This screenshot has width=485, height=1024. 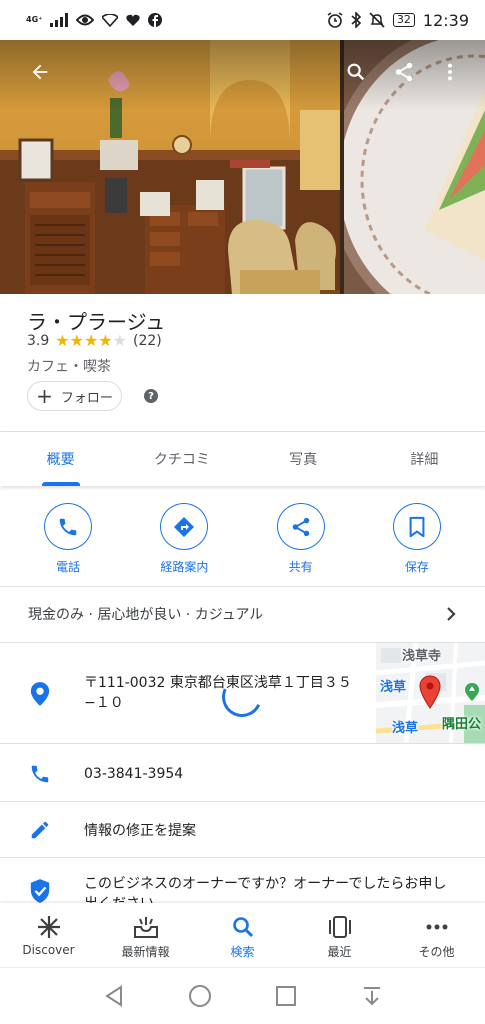 What do you see at coordinates (303, 459) in the screenshot?
I see `tab-photos: 写真` at bounding box center [303, 459].